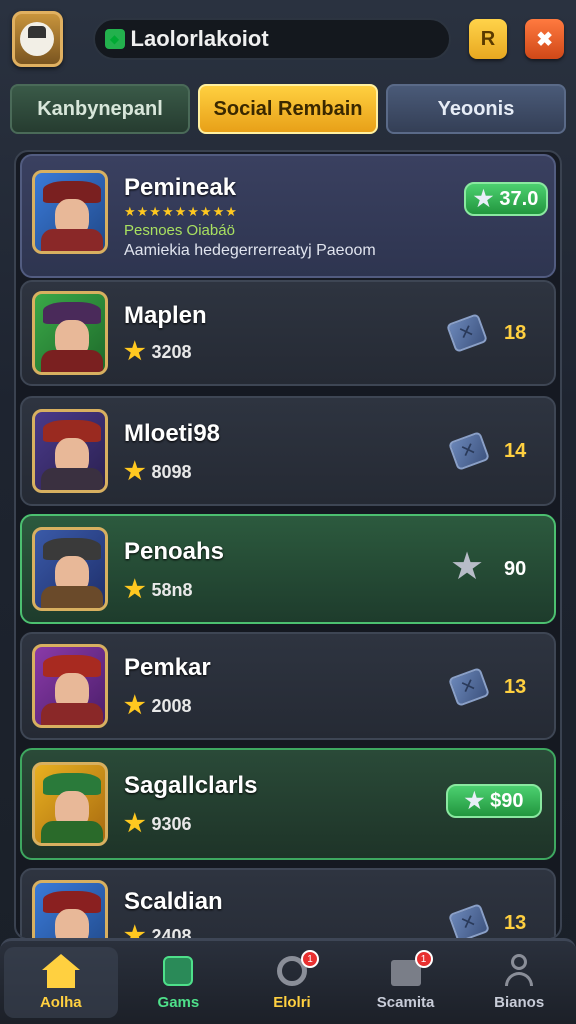 This screenshot has height=1024, width=576. What do you see at coordinates (507, 800) in the screenshot?
I see `reward-value: $90` at bounding box center [507, 800].